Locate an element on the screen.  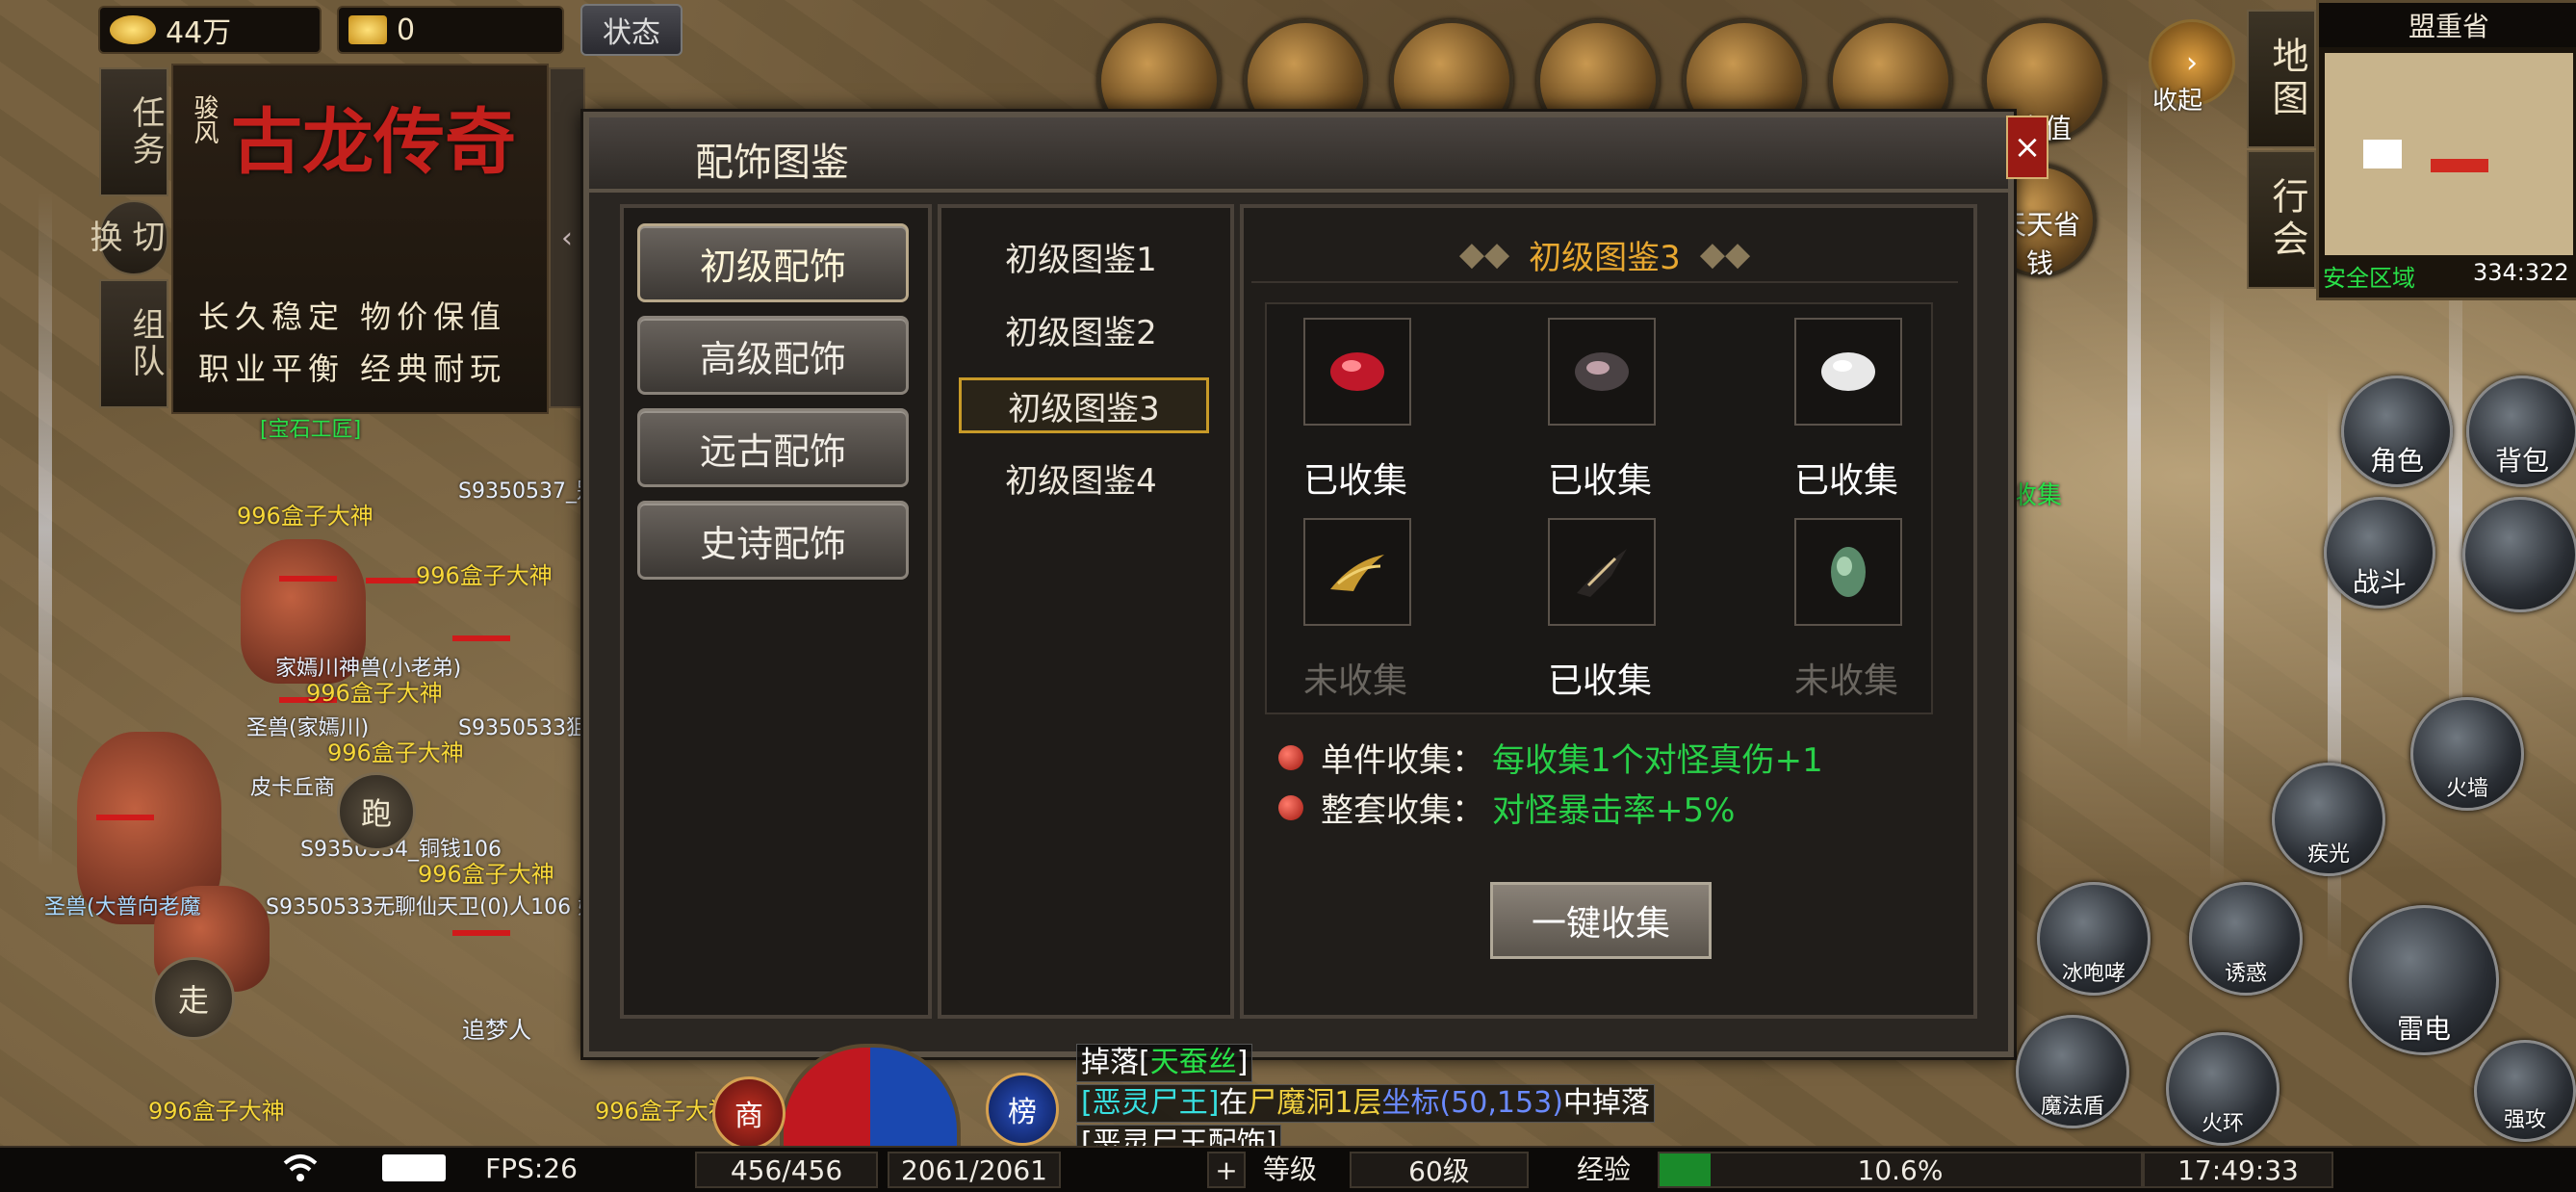
gold-currency: 44万 is located at coordinates (210, 30).